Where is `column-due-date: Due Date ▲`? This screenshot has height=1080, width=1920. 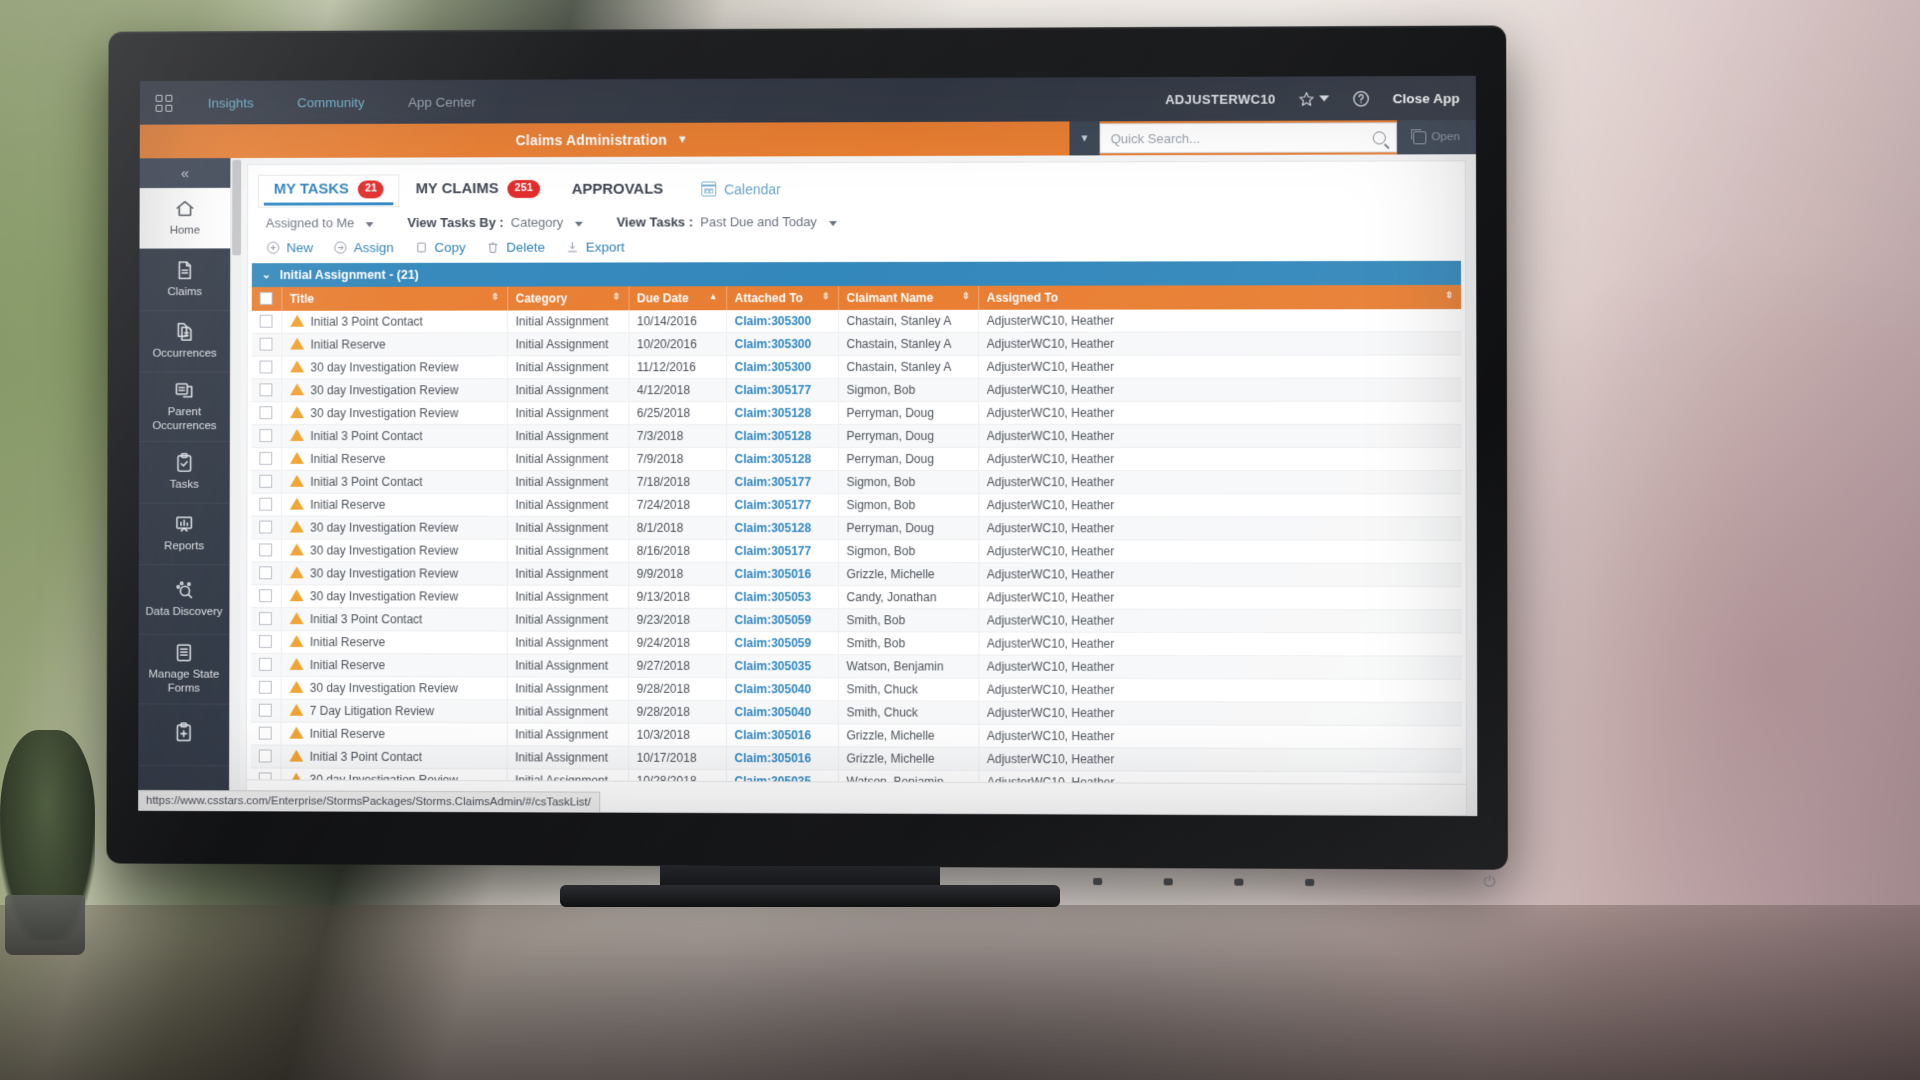 column-due-date: Due Date ▲ is located at coordinates (677, 298).